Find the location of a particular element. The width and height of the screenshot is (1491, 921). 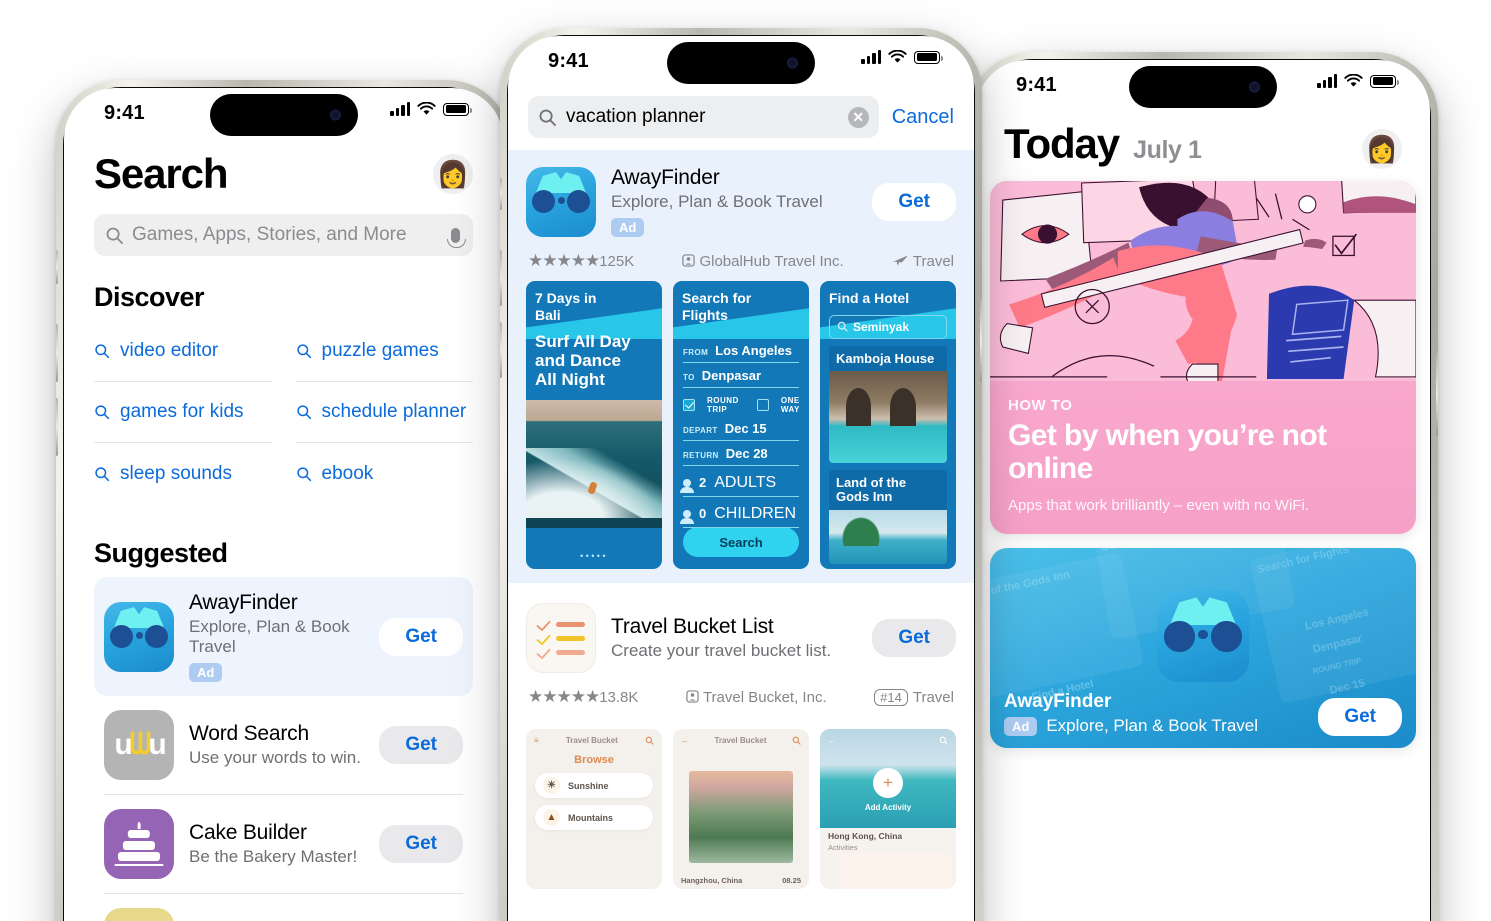

clear-circle-icon: ✕ is located at coordinates (858, 117).